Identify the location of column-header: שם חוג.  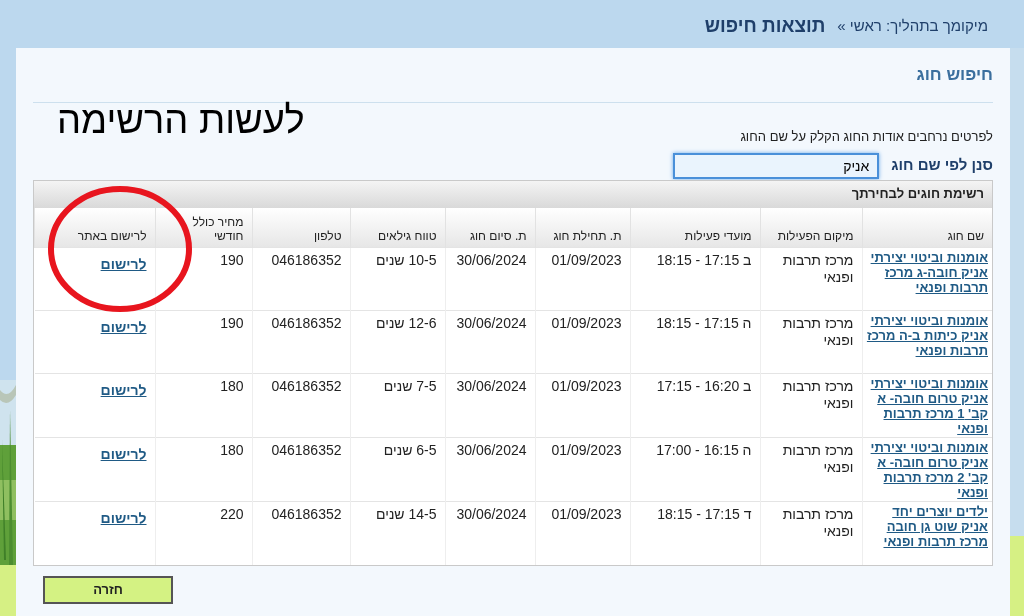
(927, 227).